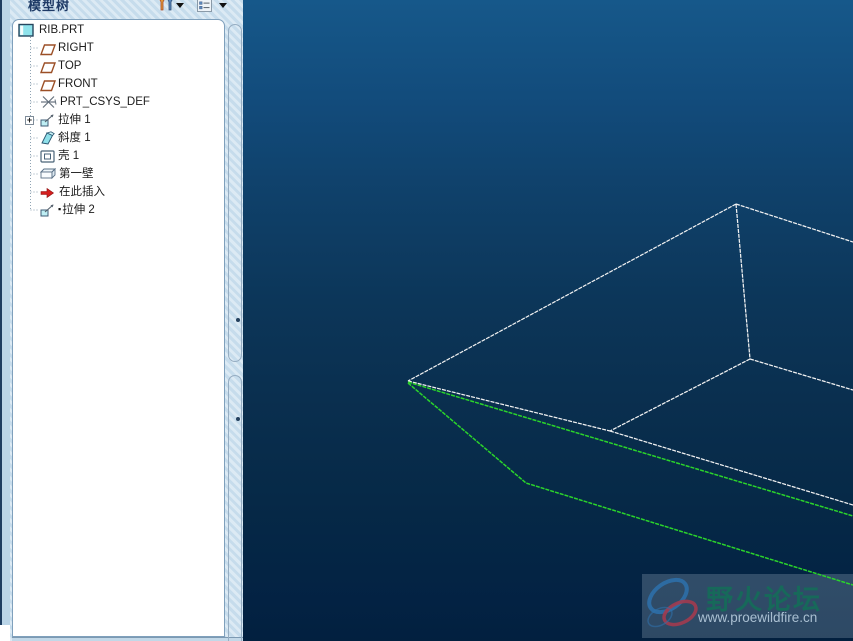 This screenshot has width=853, height=641. I want to click on tree-item-extrude-1: 拉伸 1, so click(65, 120).